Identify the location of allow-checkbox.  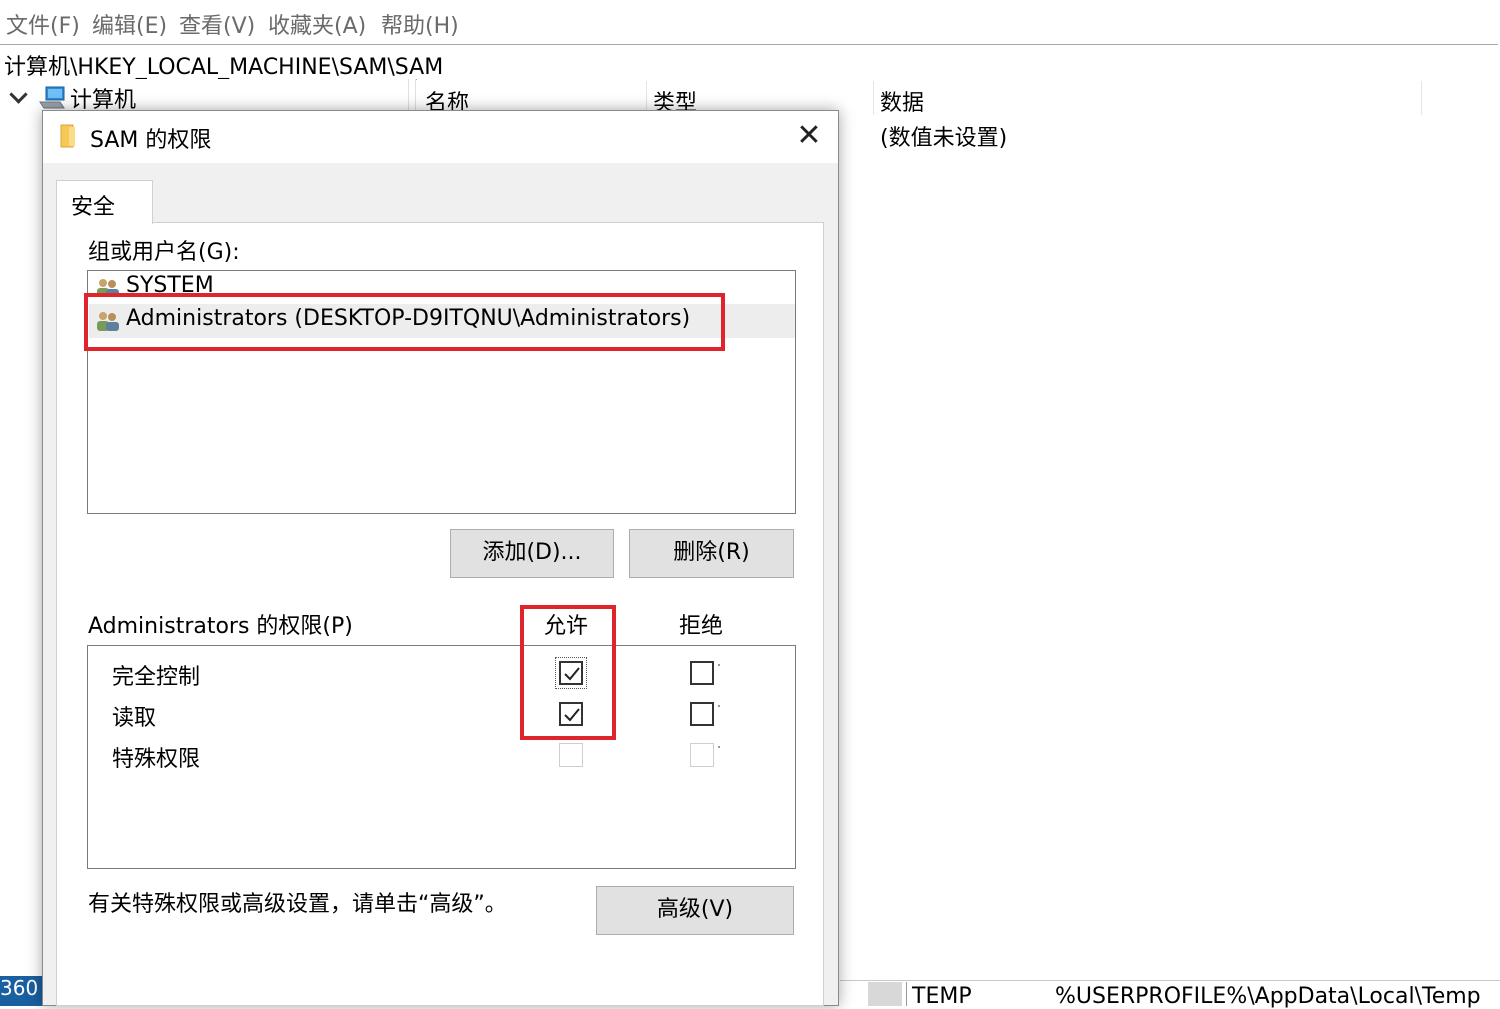
(571, 755).